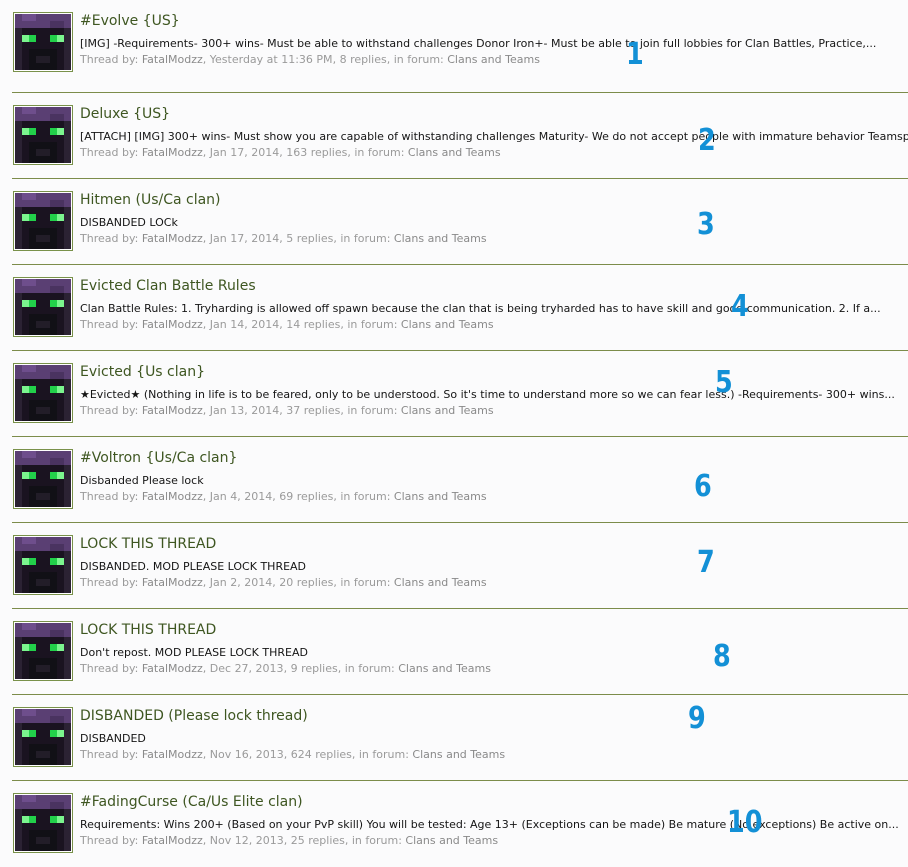  Describe the element at coordinates (301, 754) in the screenshot. I see `reply-count: 624` at that location.